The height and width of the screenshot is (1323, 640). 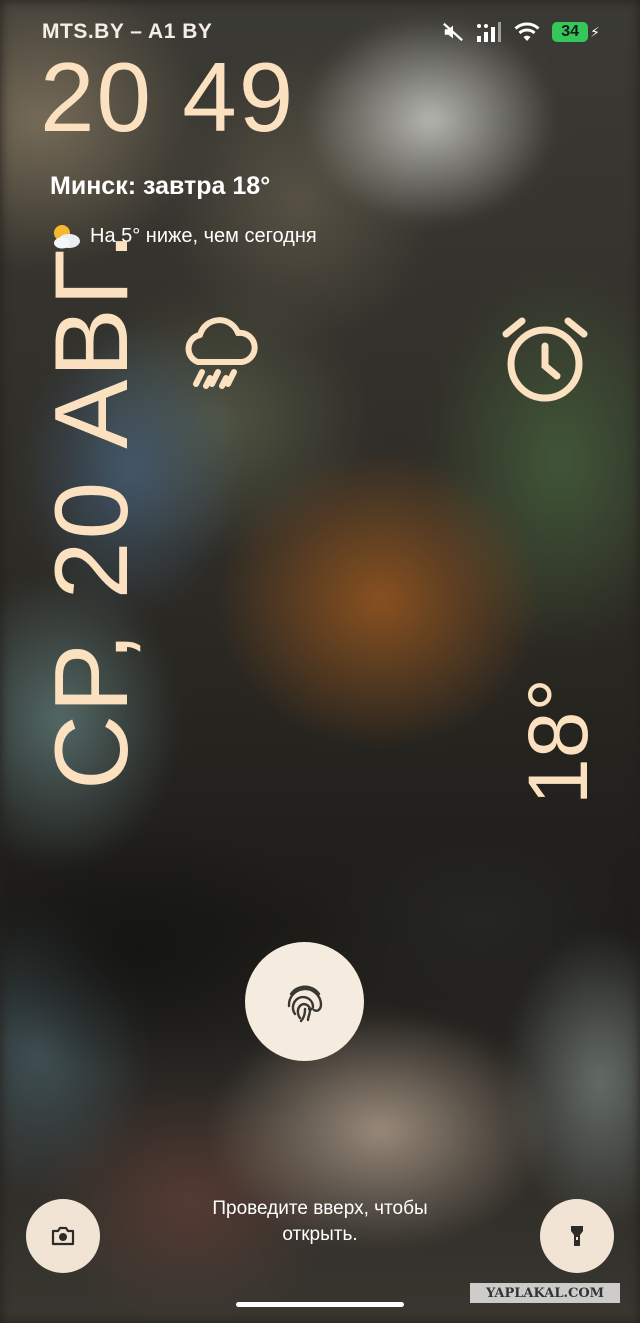 I want to click on wifi-icon, so click(x=527, y=31).